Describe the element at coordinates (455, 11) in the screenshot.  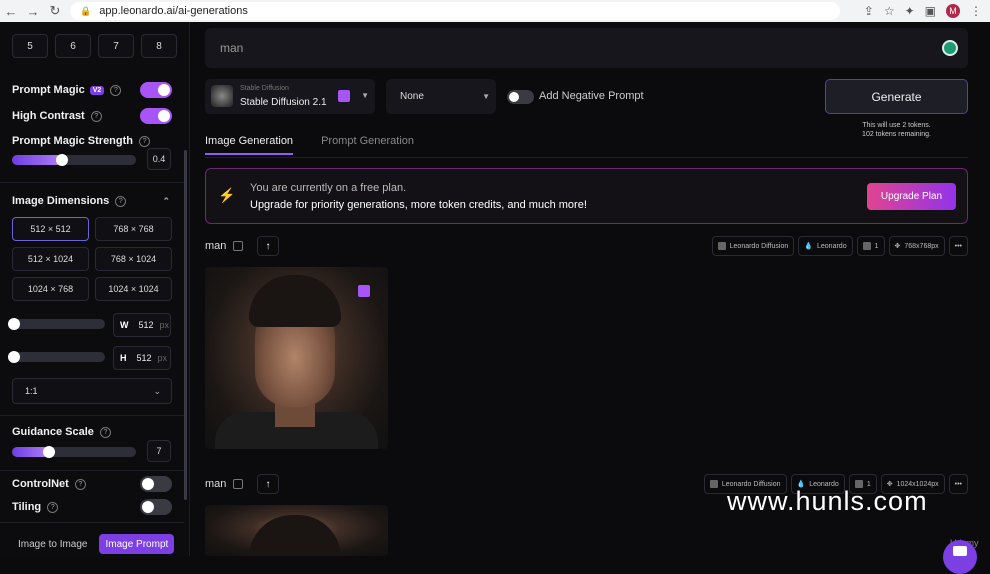
I see `address-bar: 🔒 app.leonardo.ai/ai-generations` at that location.